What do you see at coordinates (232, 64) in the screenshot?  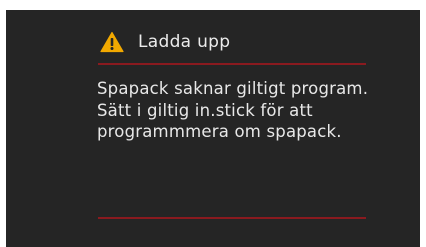 I see `top-divider` at bounding box center [232, 64].